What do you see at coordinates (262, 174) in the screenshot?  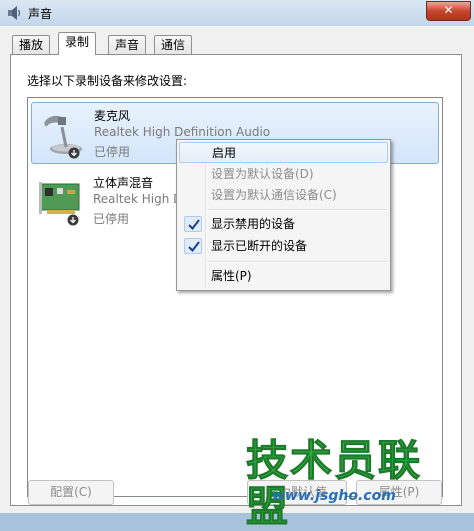 I see `menu-item-label: 设置为默认设备(D)` at bounding box center [262, 174].